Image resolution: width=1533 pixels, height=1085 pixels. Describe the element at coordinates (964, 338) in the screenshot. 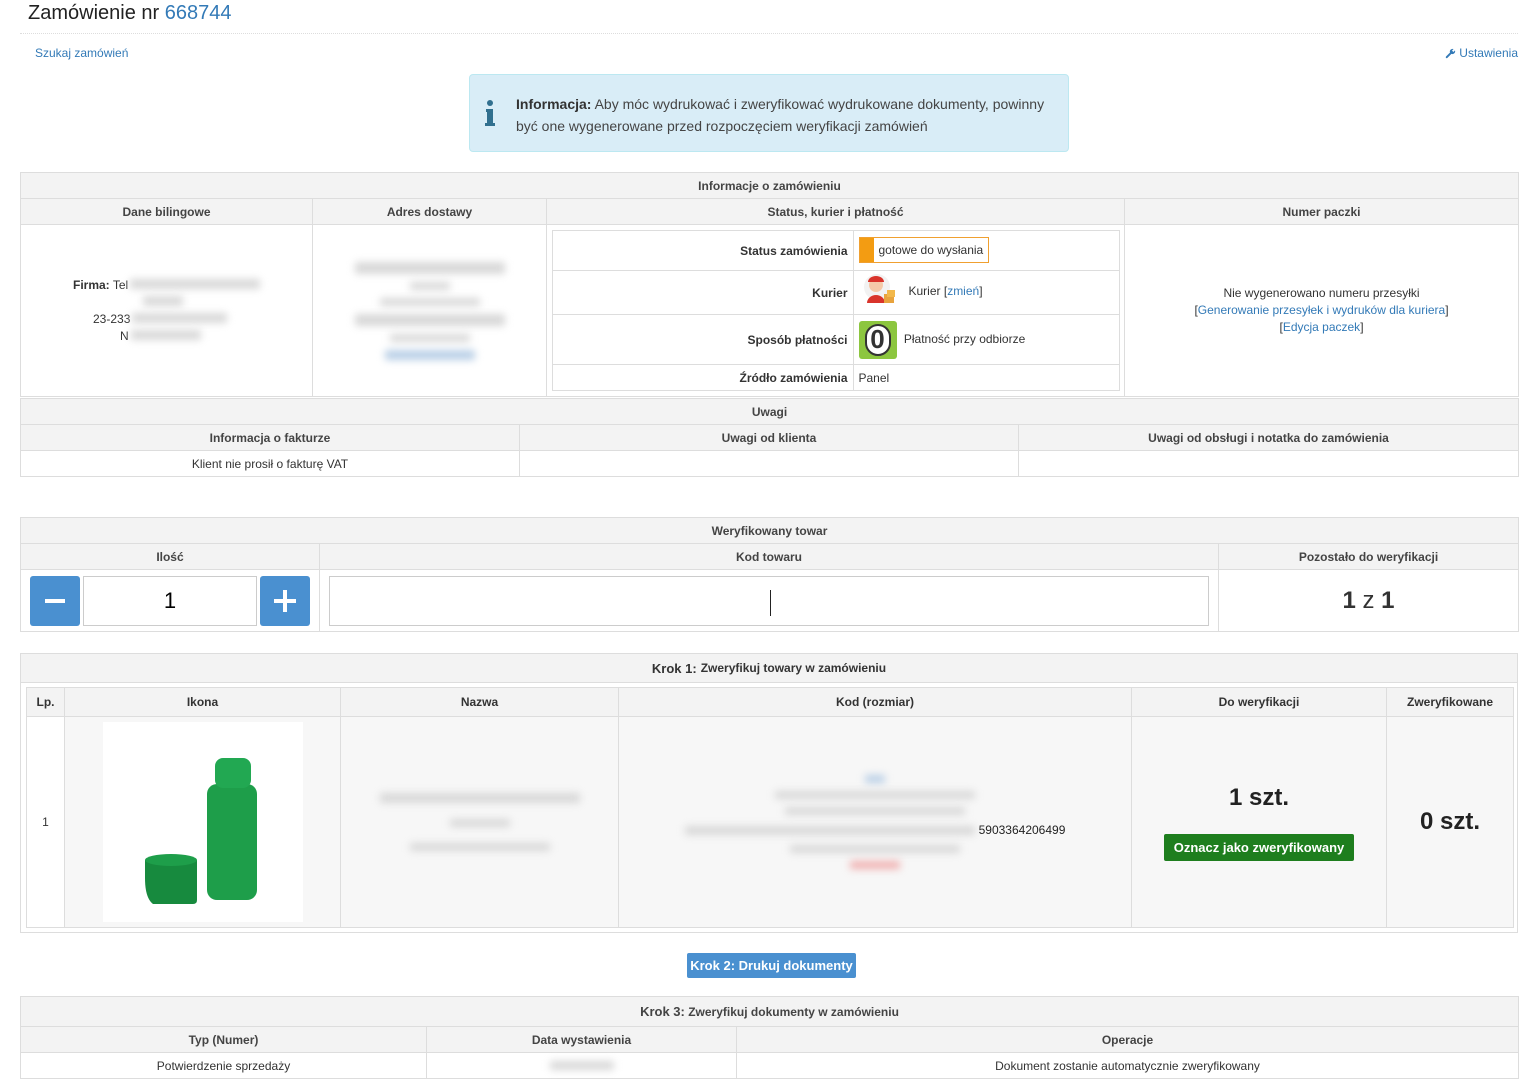

I see `payment-value: Płatność przy odbiorze` at that location.